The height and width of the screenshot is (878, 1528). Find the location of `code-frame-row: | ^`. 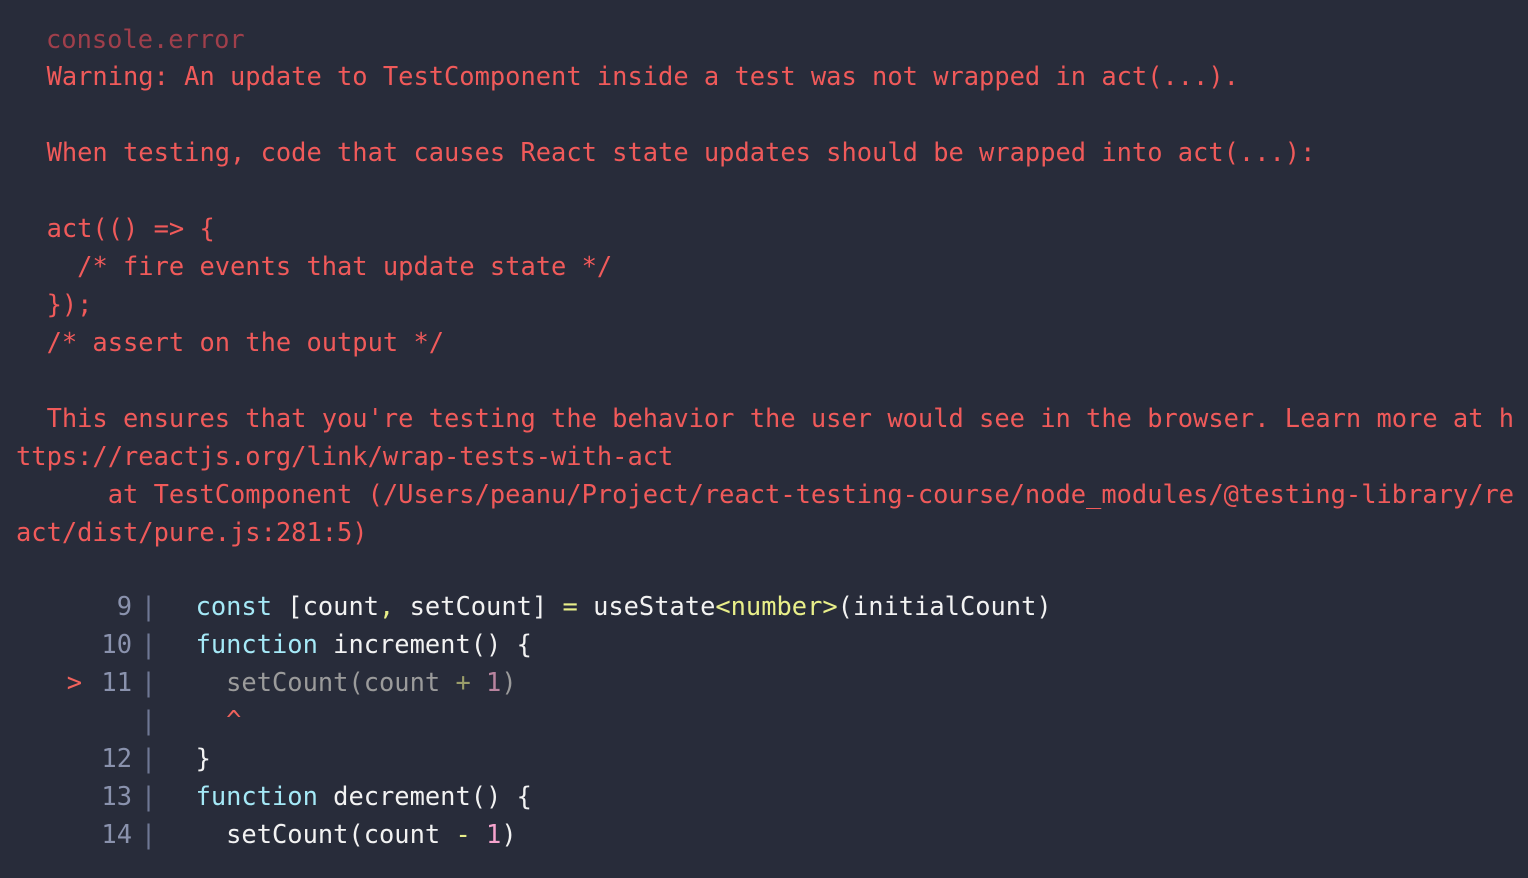

code-frame-row: | ^ is located at coordinates (766, 720).